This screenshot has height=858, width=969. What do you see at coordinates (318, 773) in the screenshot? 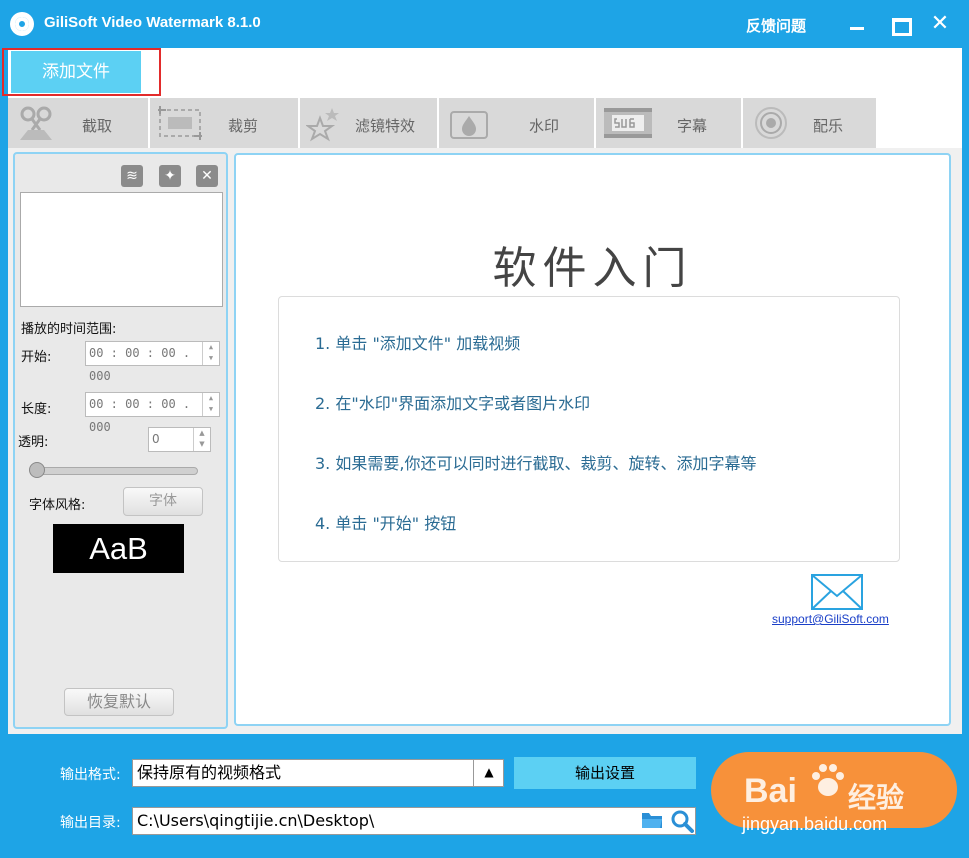
I see `output-format-select: 保持原有的视频格式` at bounding box center [318, 773].